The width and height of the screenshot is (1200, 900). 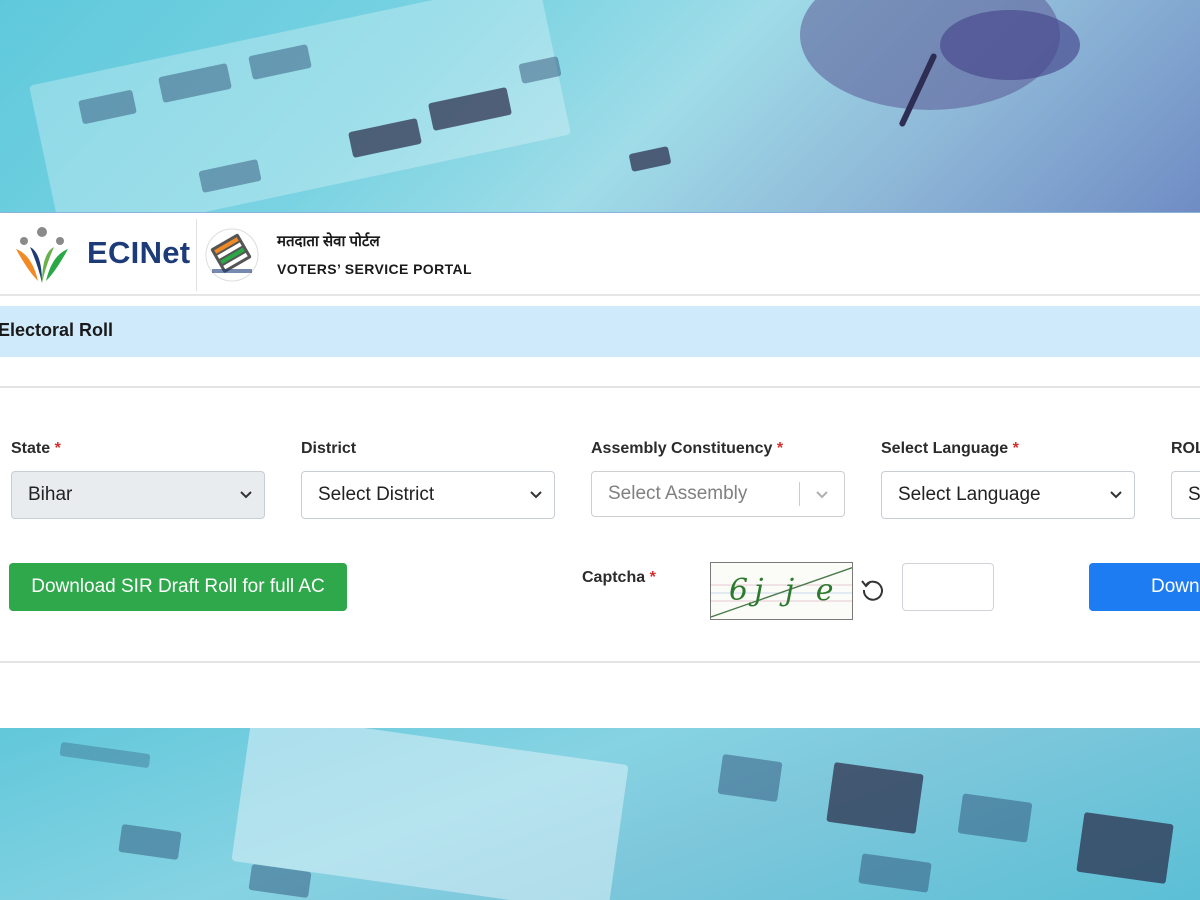 What do you see at coordinates (790, 590) in the screenshot?
I see `captcha-text: 6j j e 5n` at bounding box center [790, 590].